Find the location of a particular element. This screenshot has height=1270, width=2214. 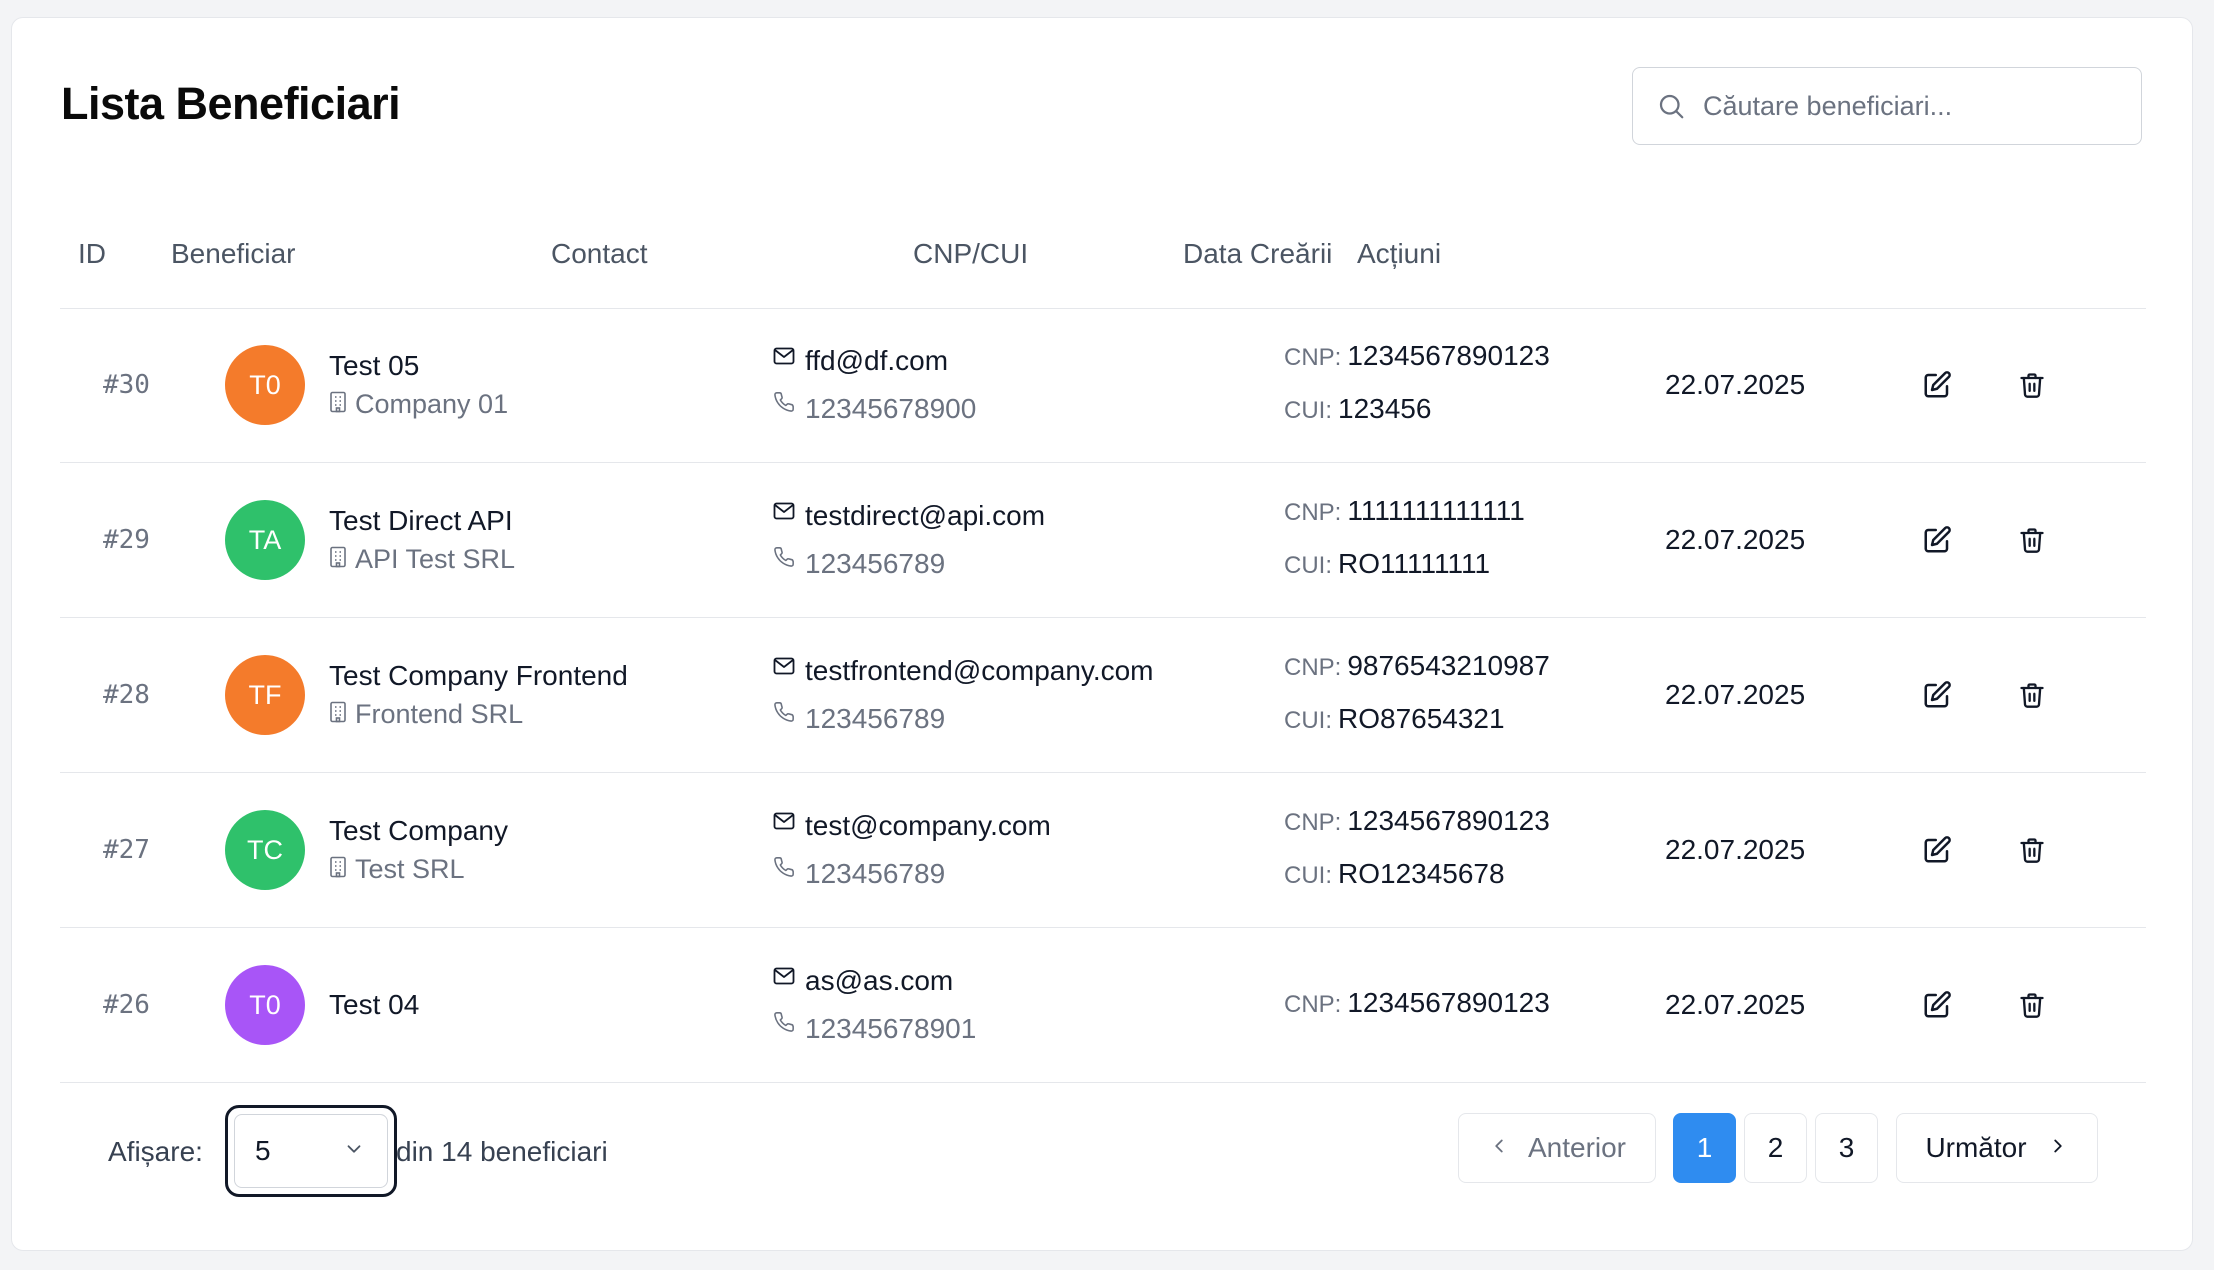

column-header-cnp-cui: CNP/CUI is located at coordinates (971, 253).